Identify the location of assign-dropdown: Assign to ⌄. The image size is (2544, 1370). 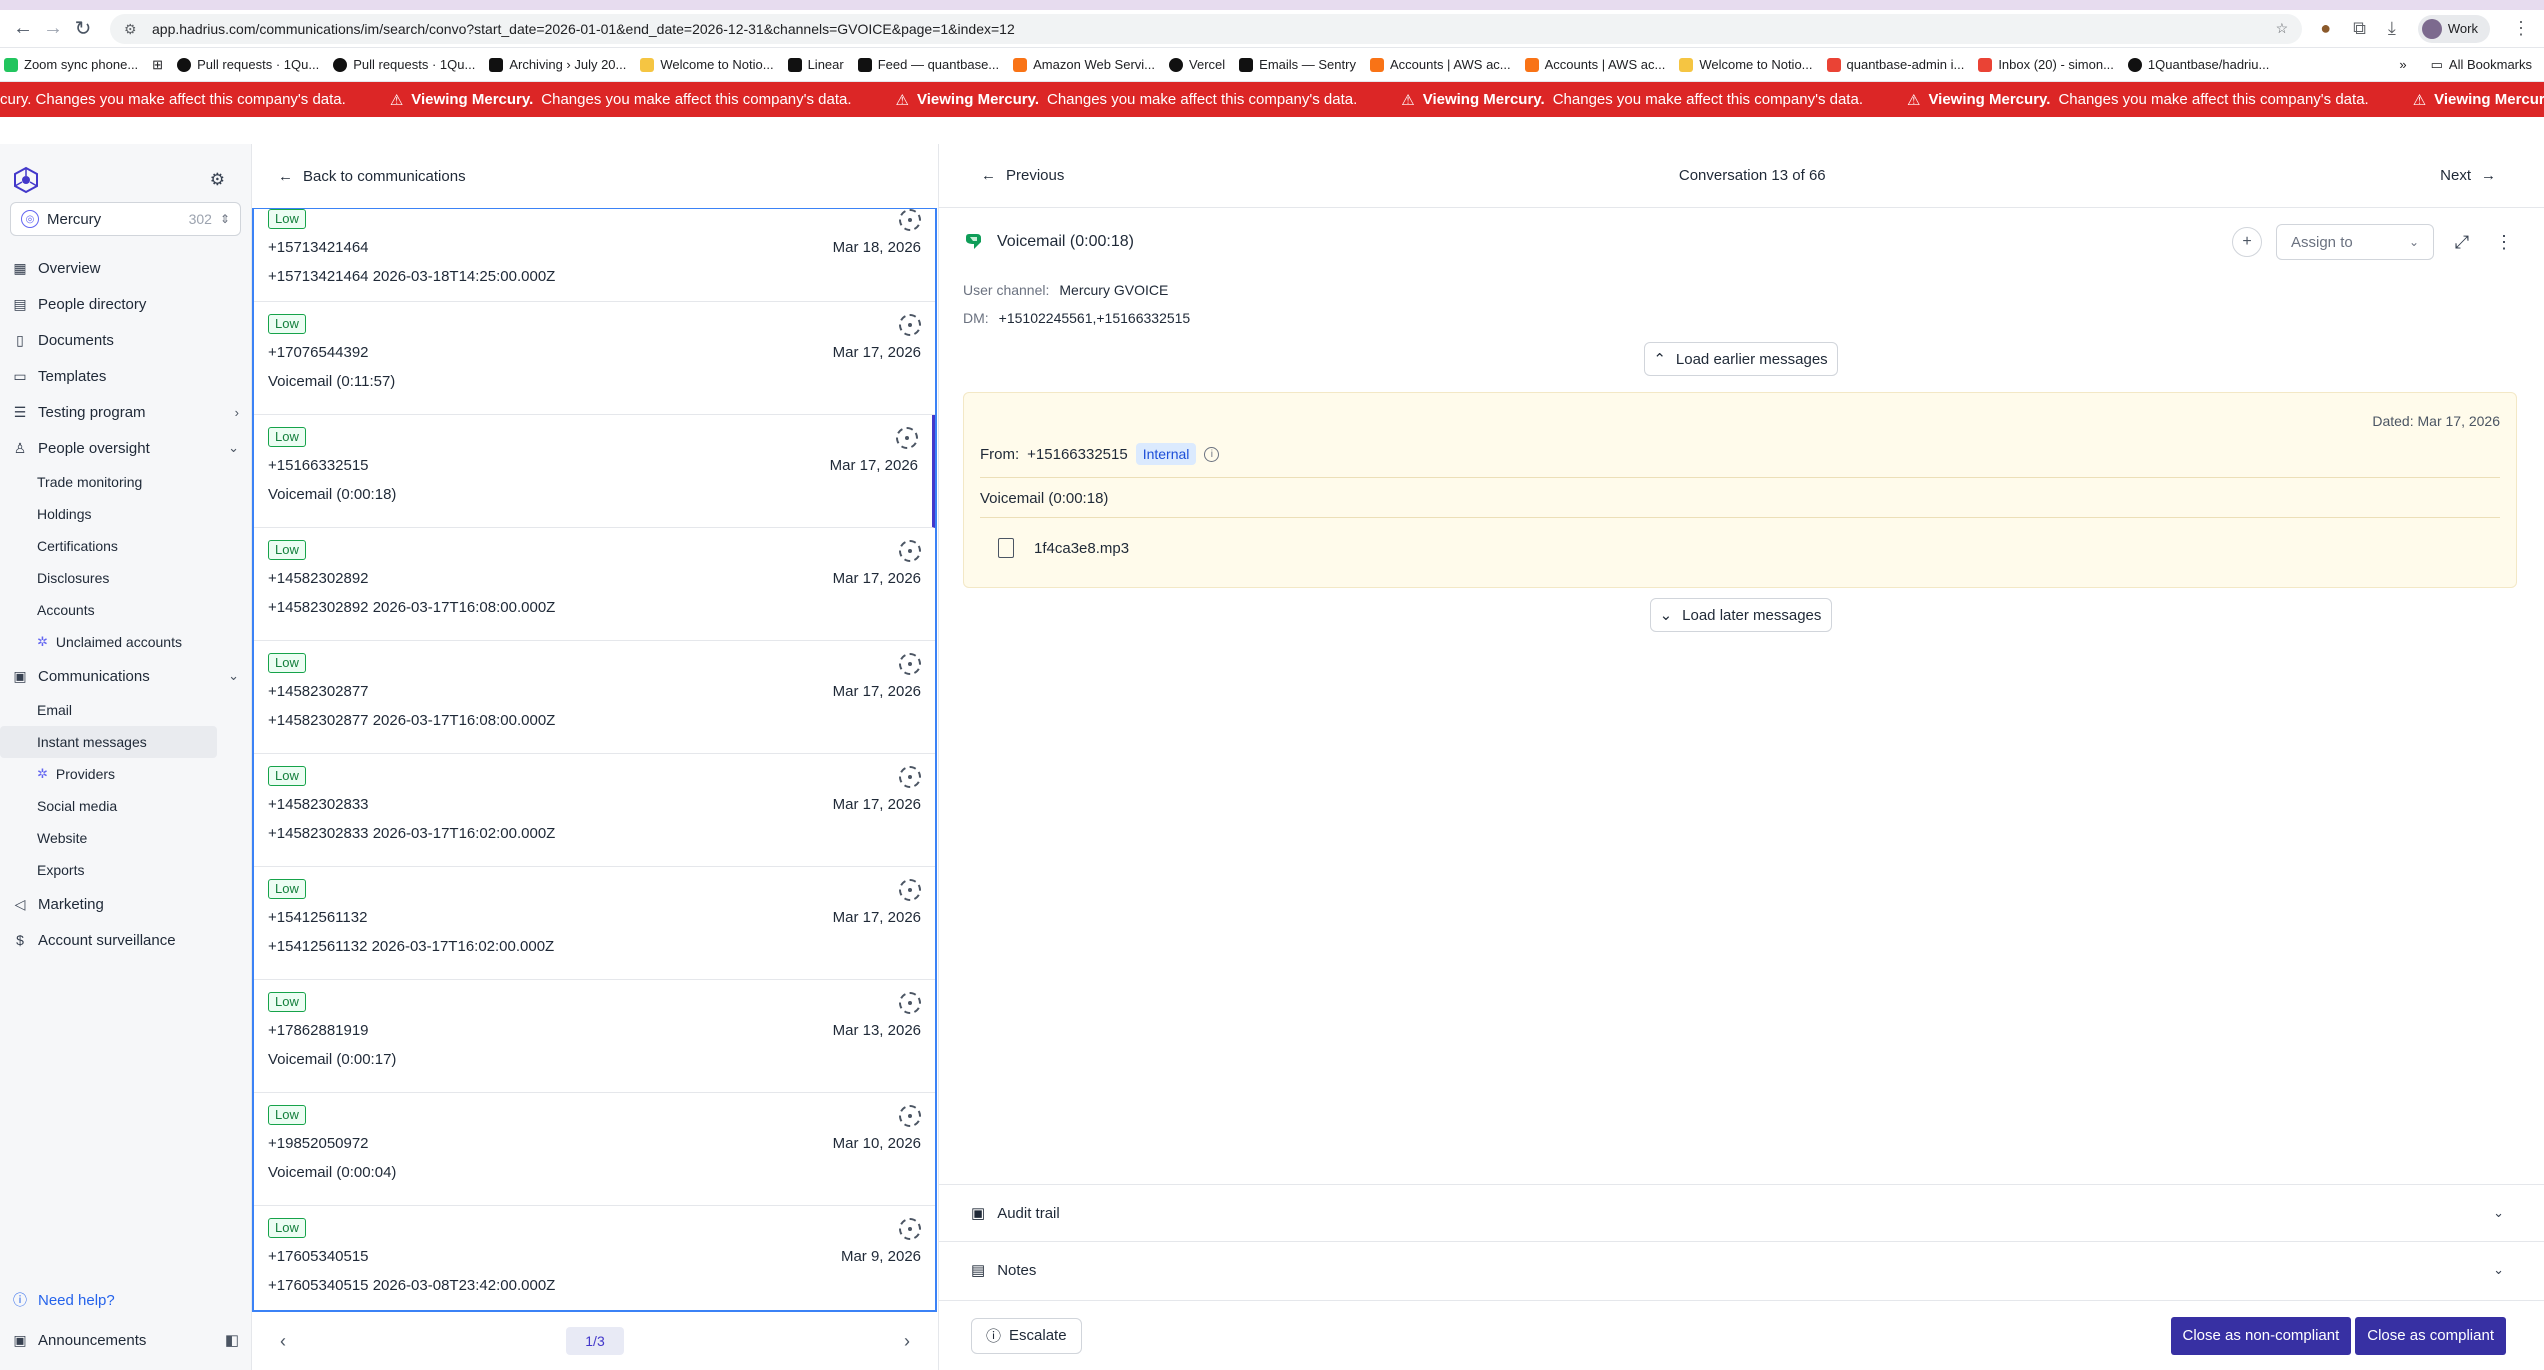
(2355, 242).